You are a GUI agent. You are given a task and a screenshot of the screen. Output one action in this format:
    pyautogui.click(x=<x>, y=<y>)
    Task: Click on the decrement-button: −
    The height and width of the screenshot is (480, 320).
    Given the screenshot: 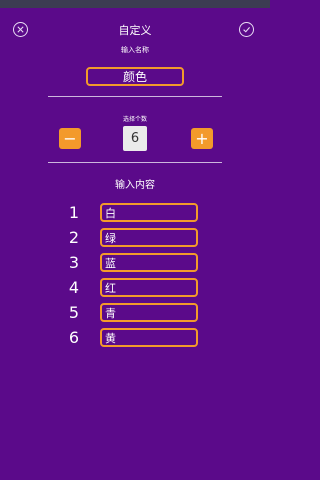 What is the action you would take?
    pyautogui.click(x=70, y=138)
    